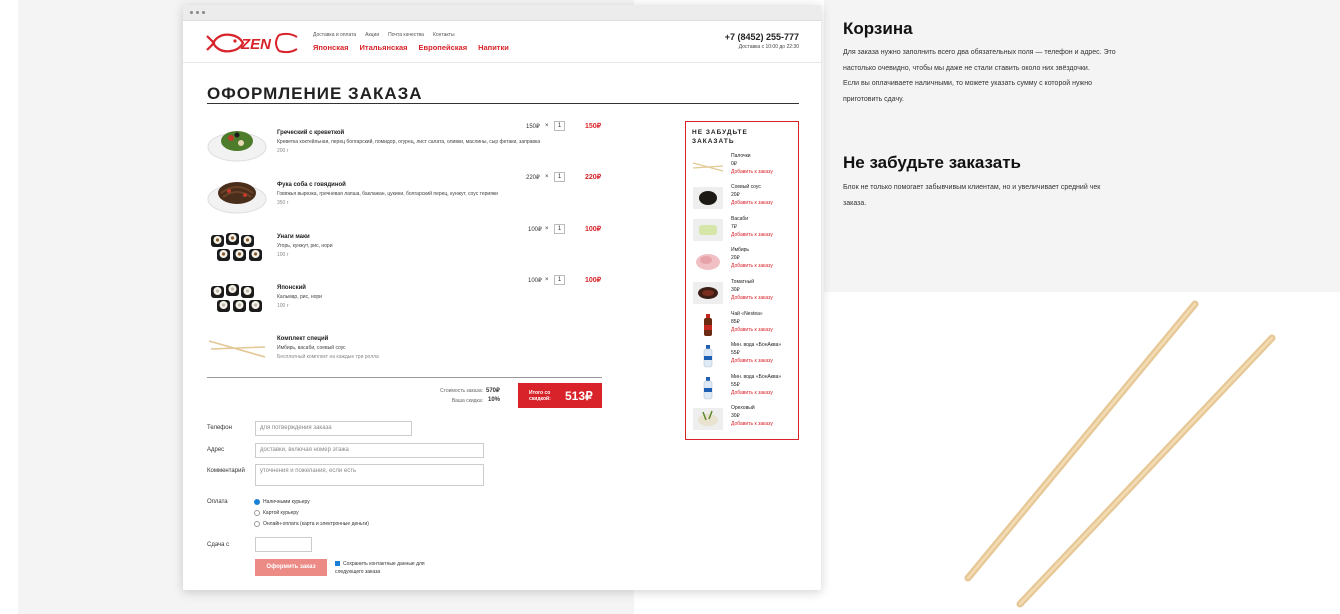 The width and height of the screenshot is (1340, 614). Describe the element at coordinates (443, 47) in the screenshot. I see `category-european: Европейская` at that location.